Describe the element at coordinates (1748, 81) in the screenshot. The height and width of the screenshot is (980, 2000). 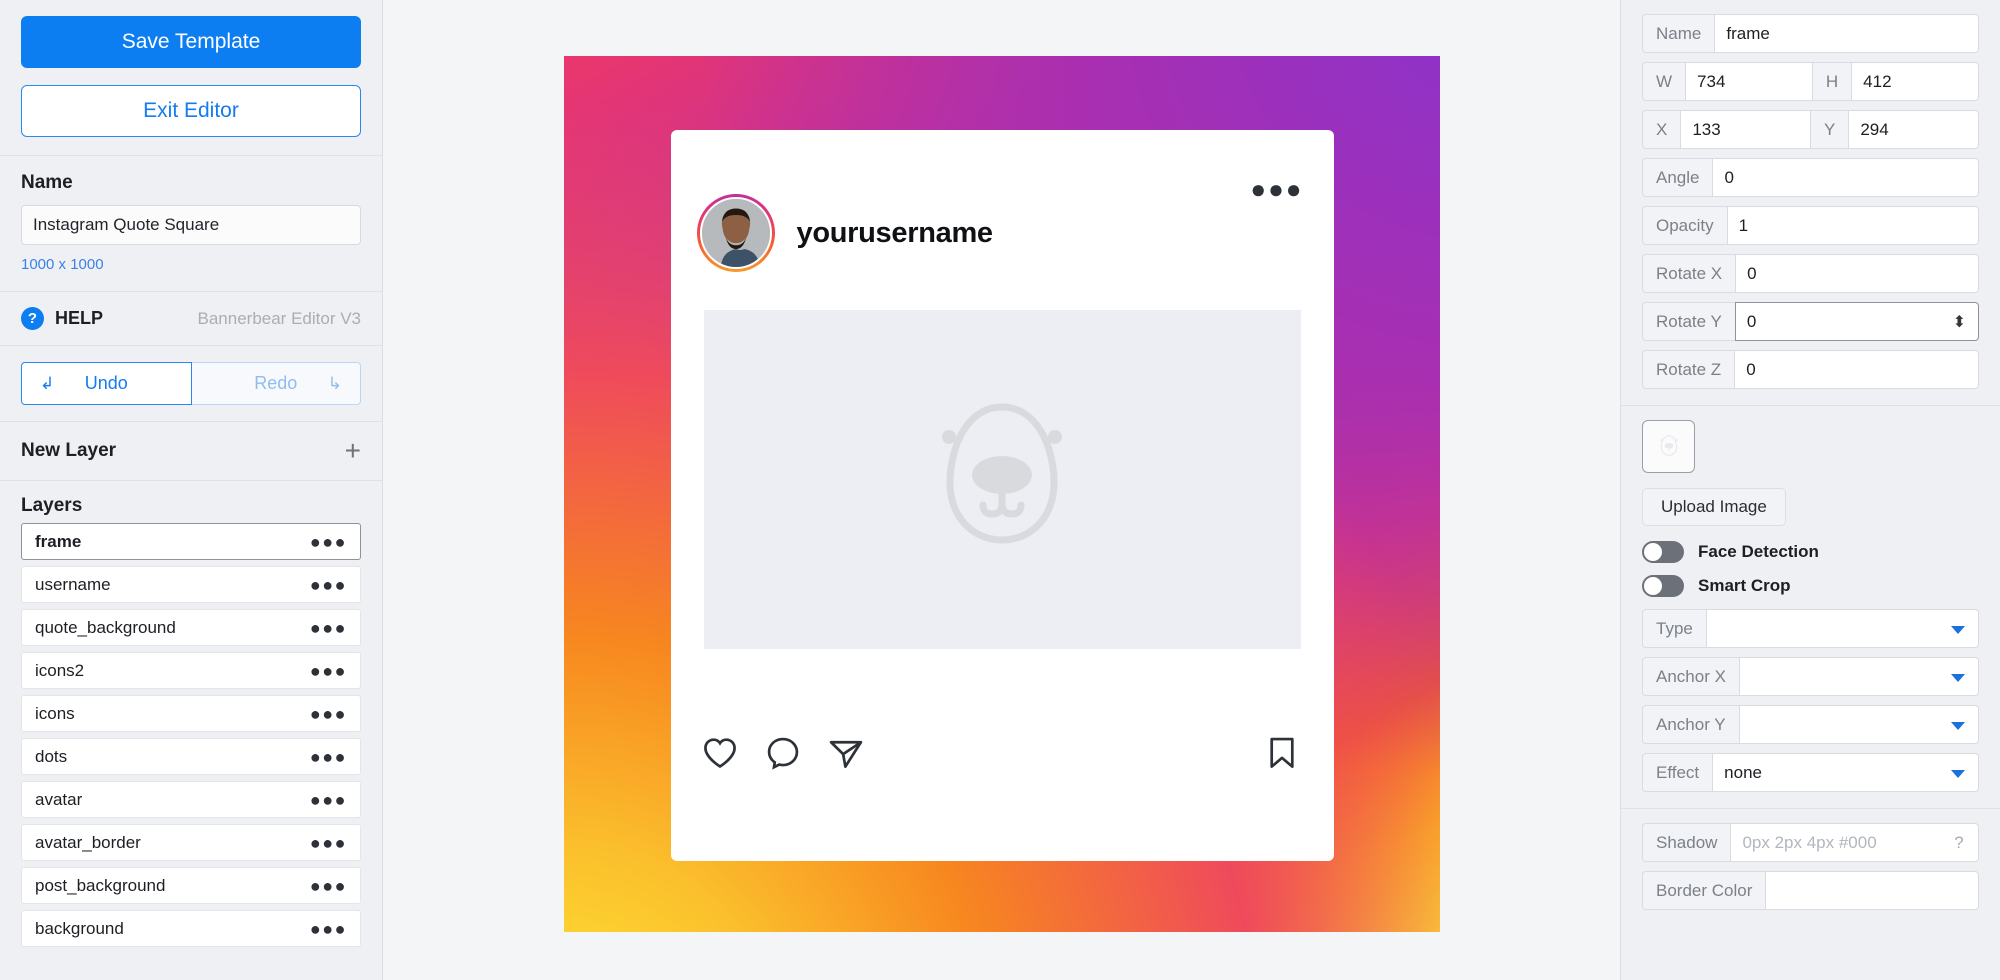
I see `width-input` at that location.